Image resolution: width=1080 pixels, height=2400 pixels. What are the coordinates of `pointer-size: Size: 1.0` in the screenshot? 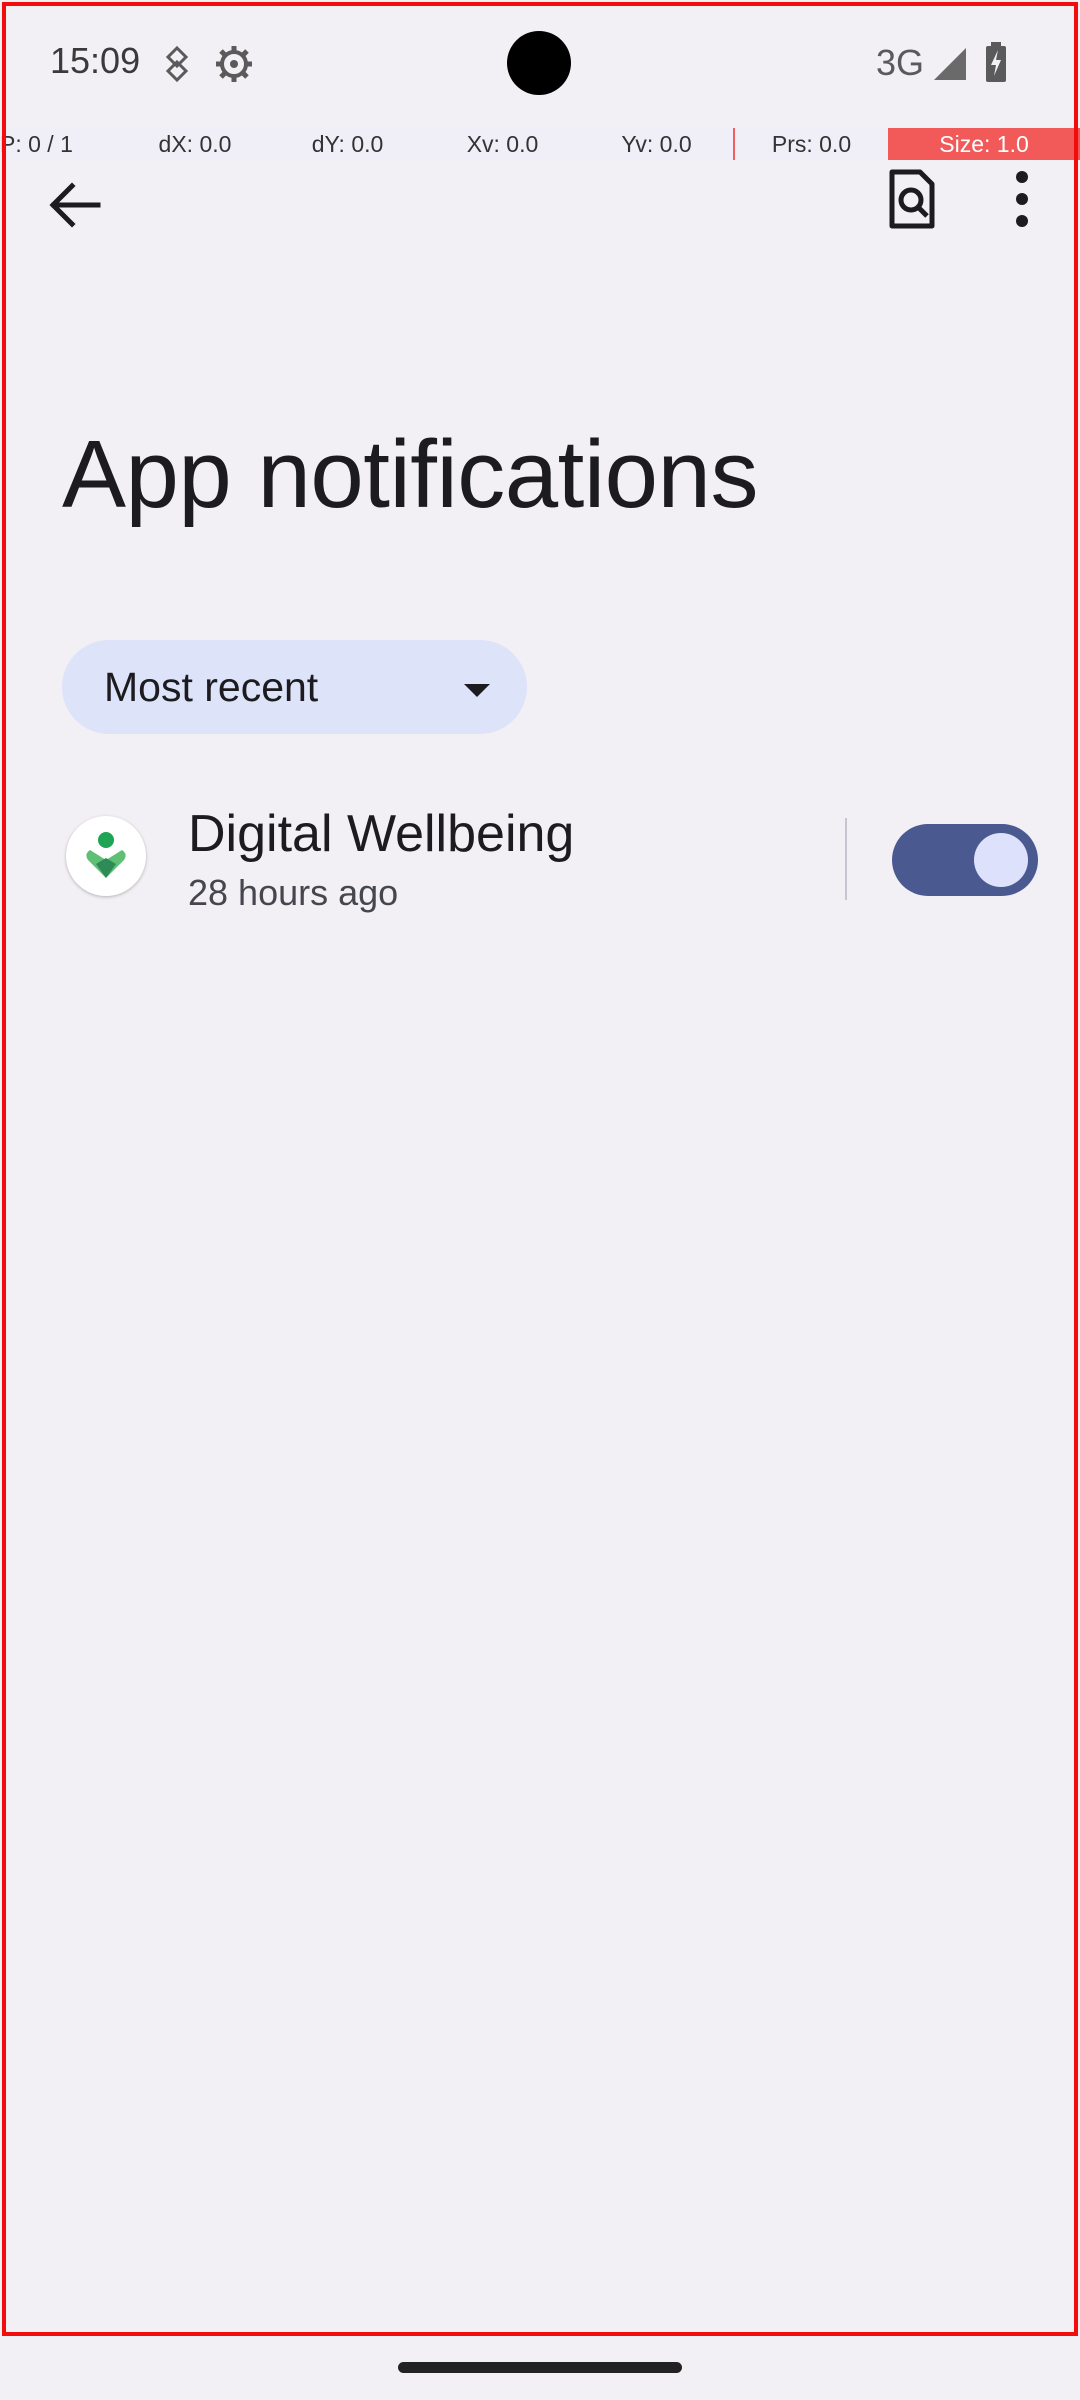 It's located at (984, 144).